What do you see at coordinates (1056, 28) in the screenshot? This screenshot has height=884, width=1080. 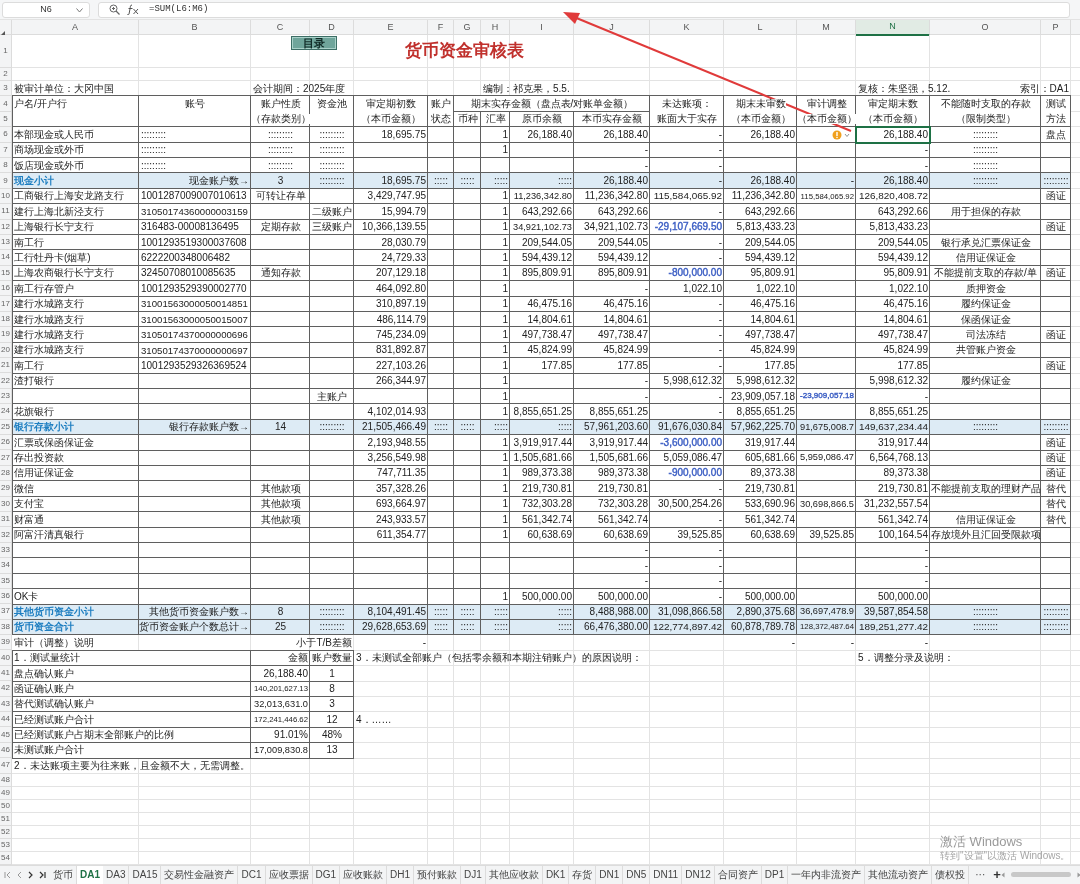 I see `column-header: P` at bounding box center [1056, 28].